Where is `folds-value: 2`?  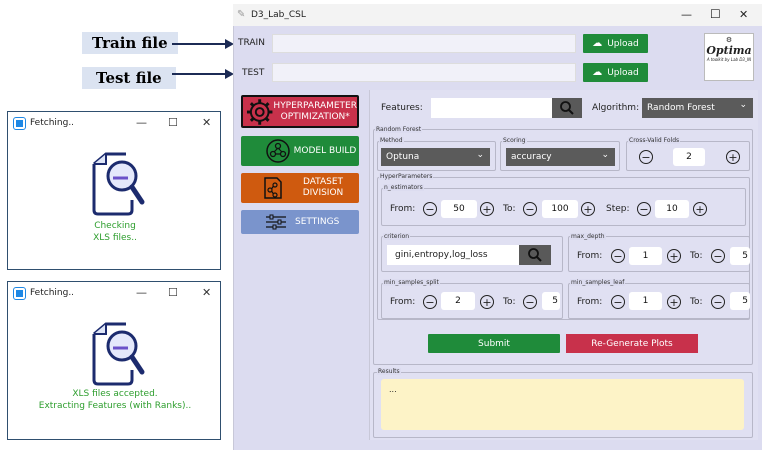 folds-value: 2 is located at coordinates (689, 157).